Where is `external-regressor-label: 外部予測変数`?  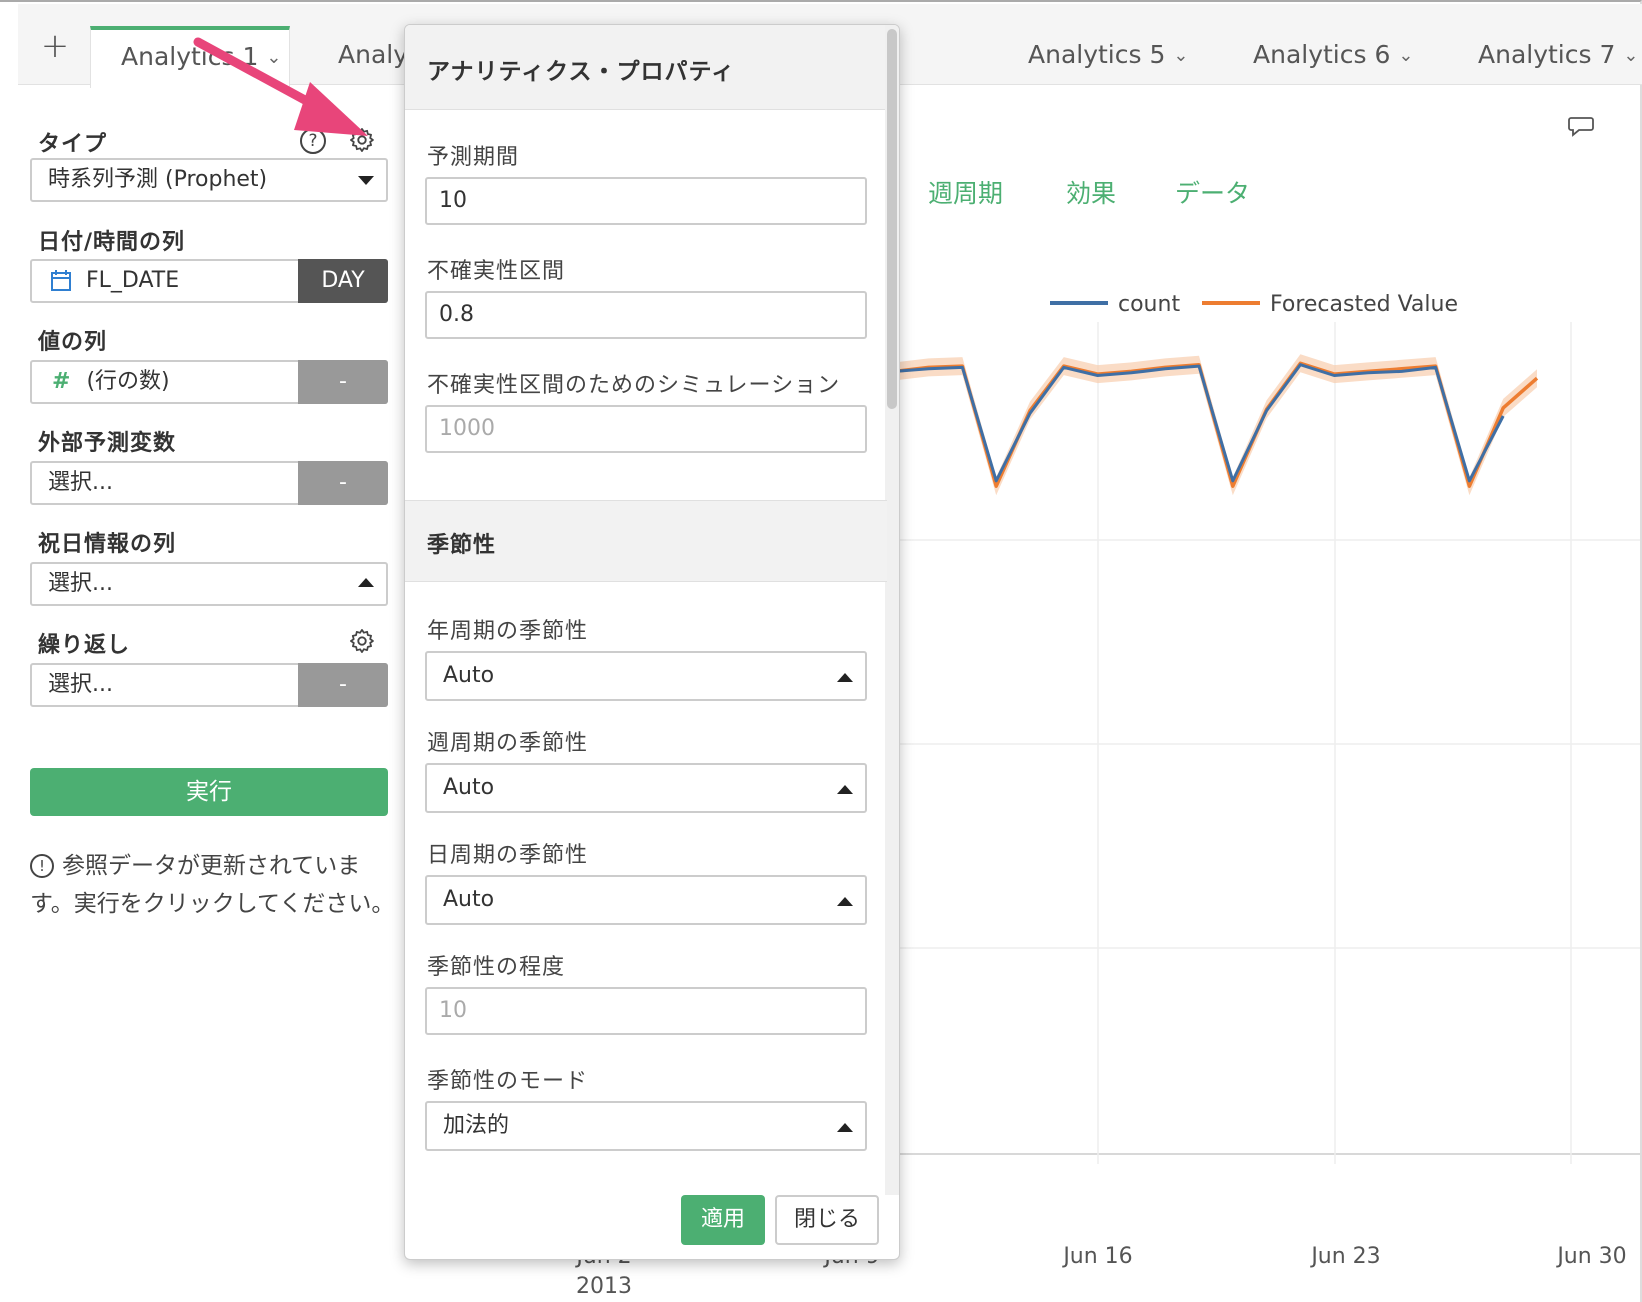
external-regressor-label: 外部予測変数 is located at coordinates (107, 443).